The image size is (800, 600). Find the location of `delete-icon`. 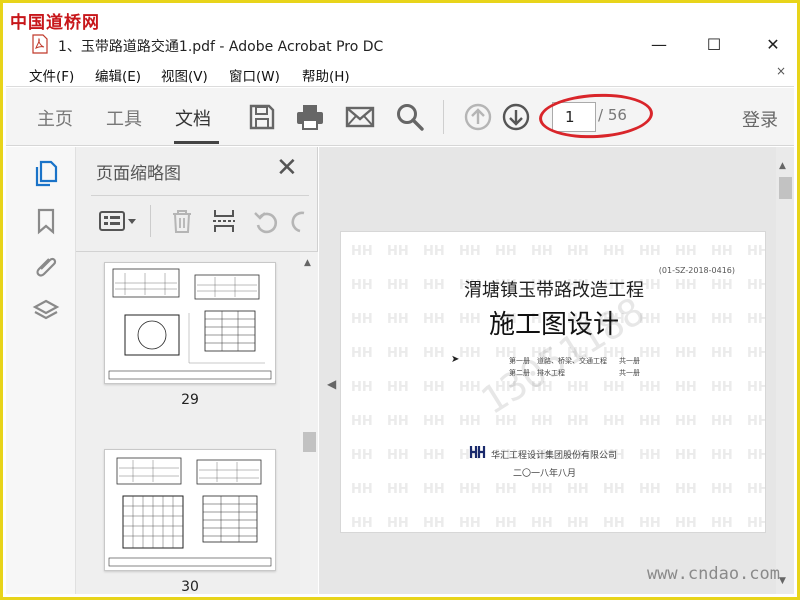

delete-icon is located at coordinates (182, 221).